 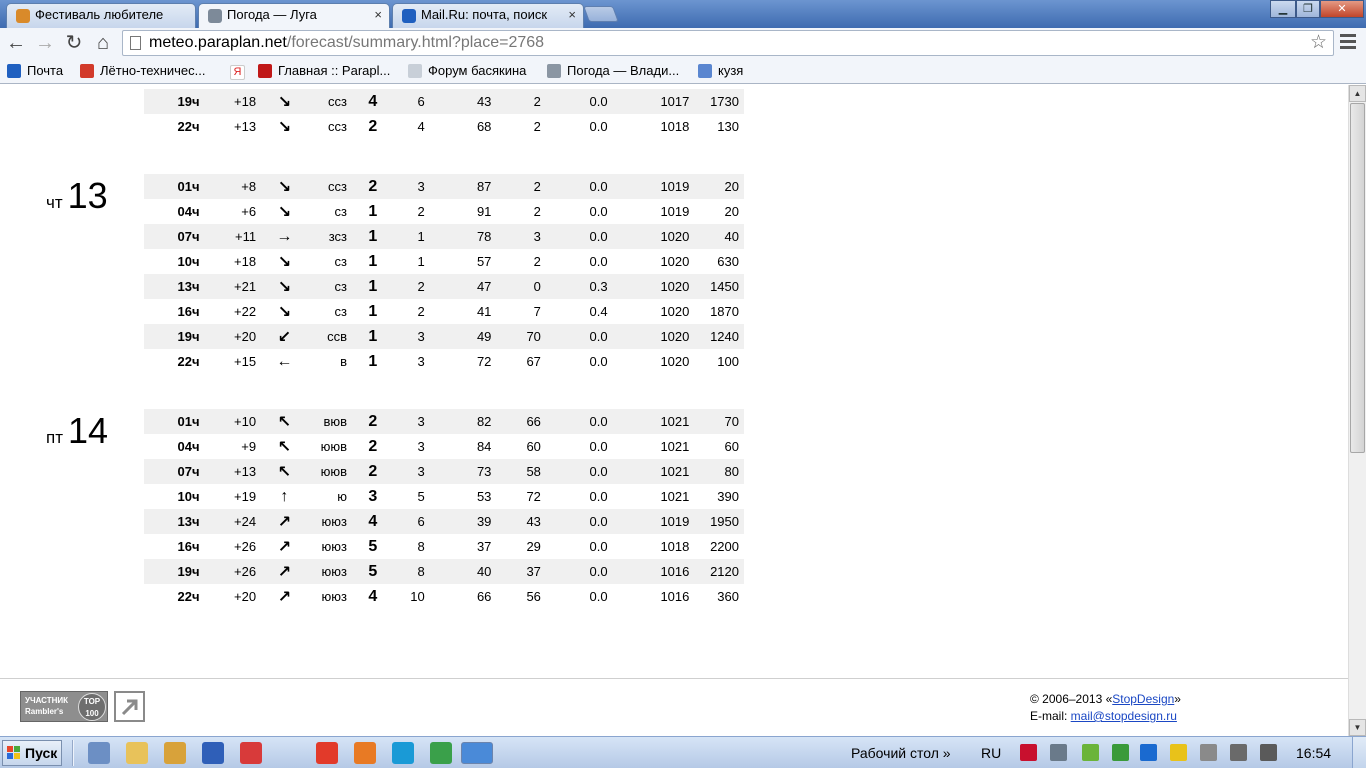 What do you see at coordinates (1357, 278) in the screenshot?
I see `scroll-thumb` at bounding box center [1357, 278].